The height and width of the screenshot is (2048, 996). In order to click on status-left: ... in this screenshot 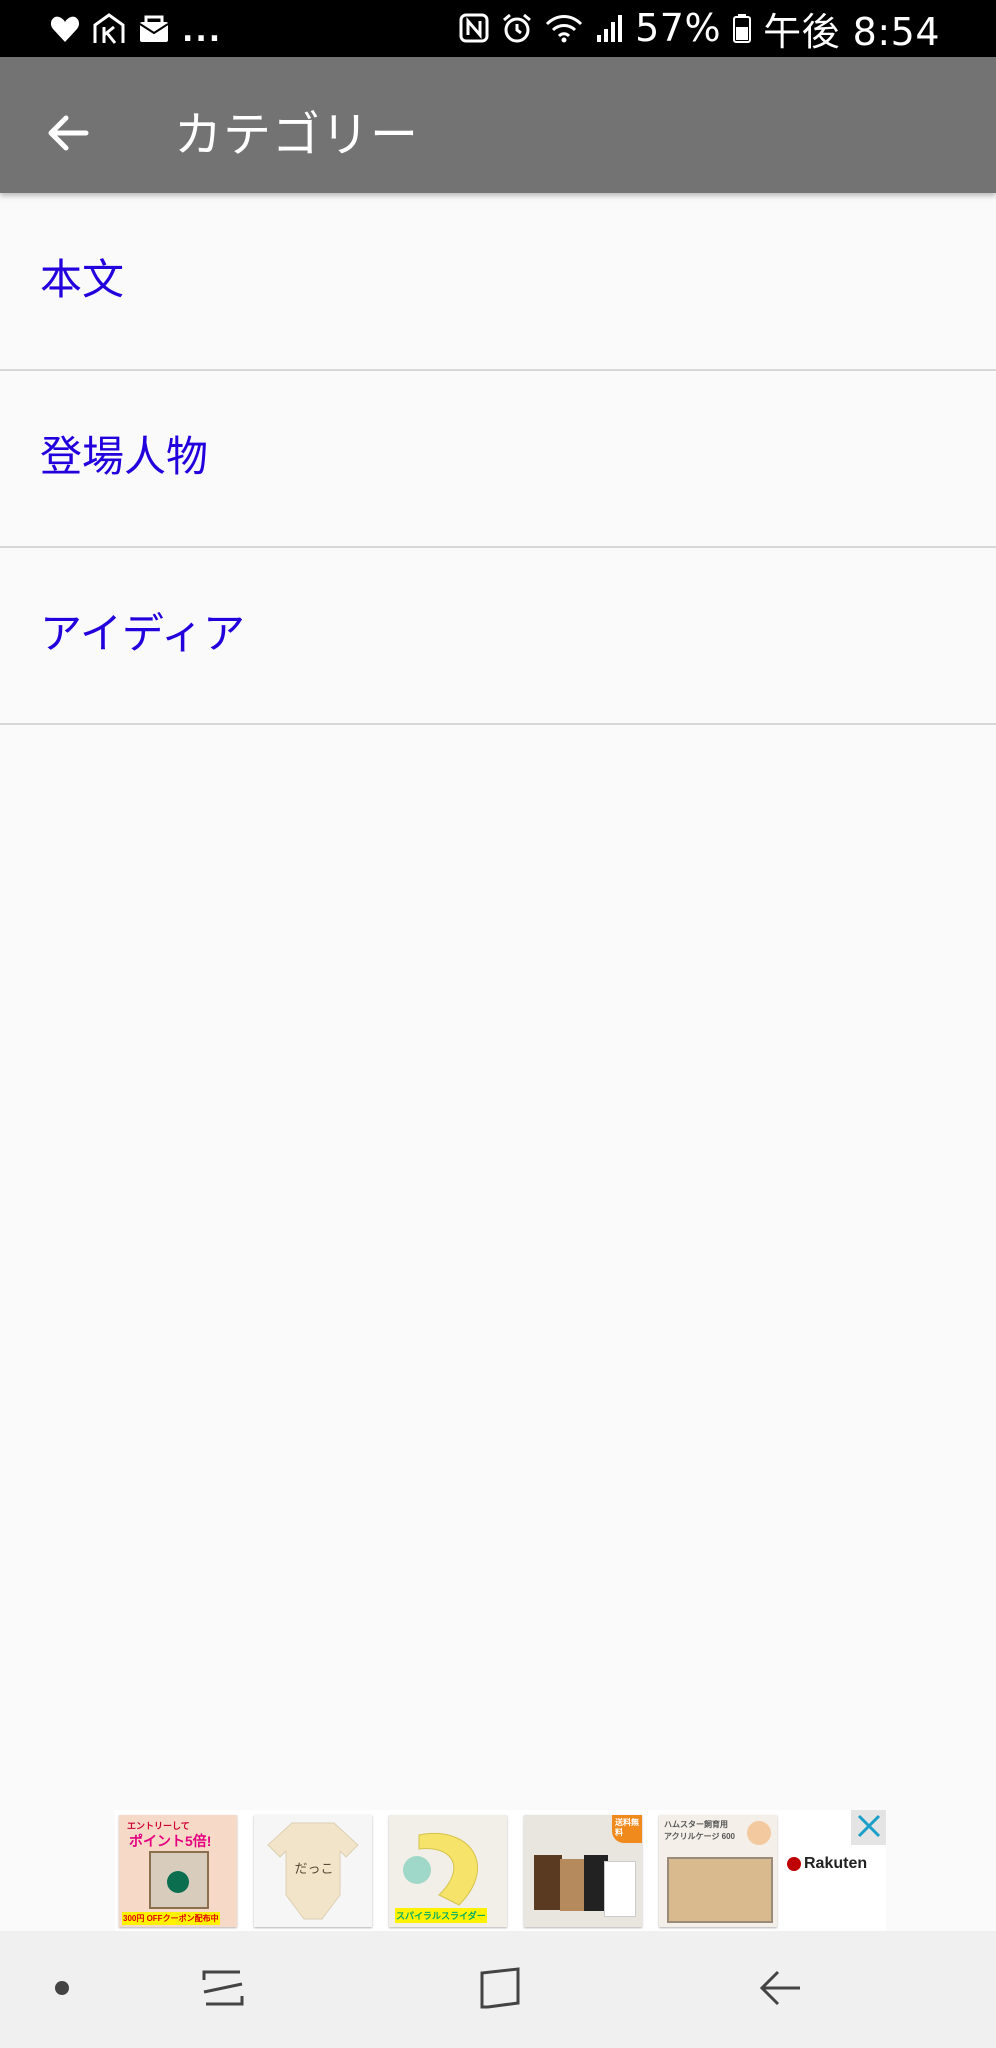, I will do `click(136, 29)`.